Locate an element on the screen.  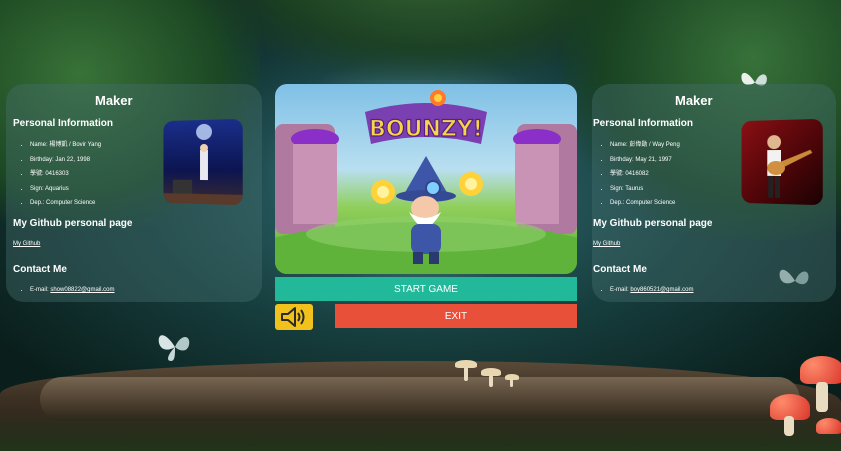
speaker-sound-on-icon is located at coordinates (293, 317).